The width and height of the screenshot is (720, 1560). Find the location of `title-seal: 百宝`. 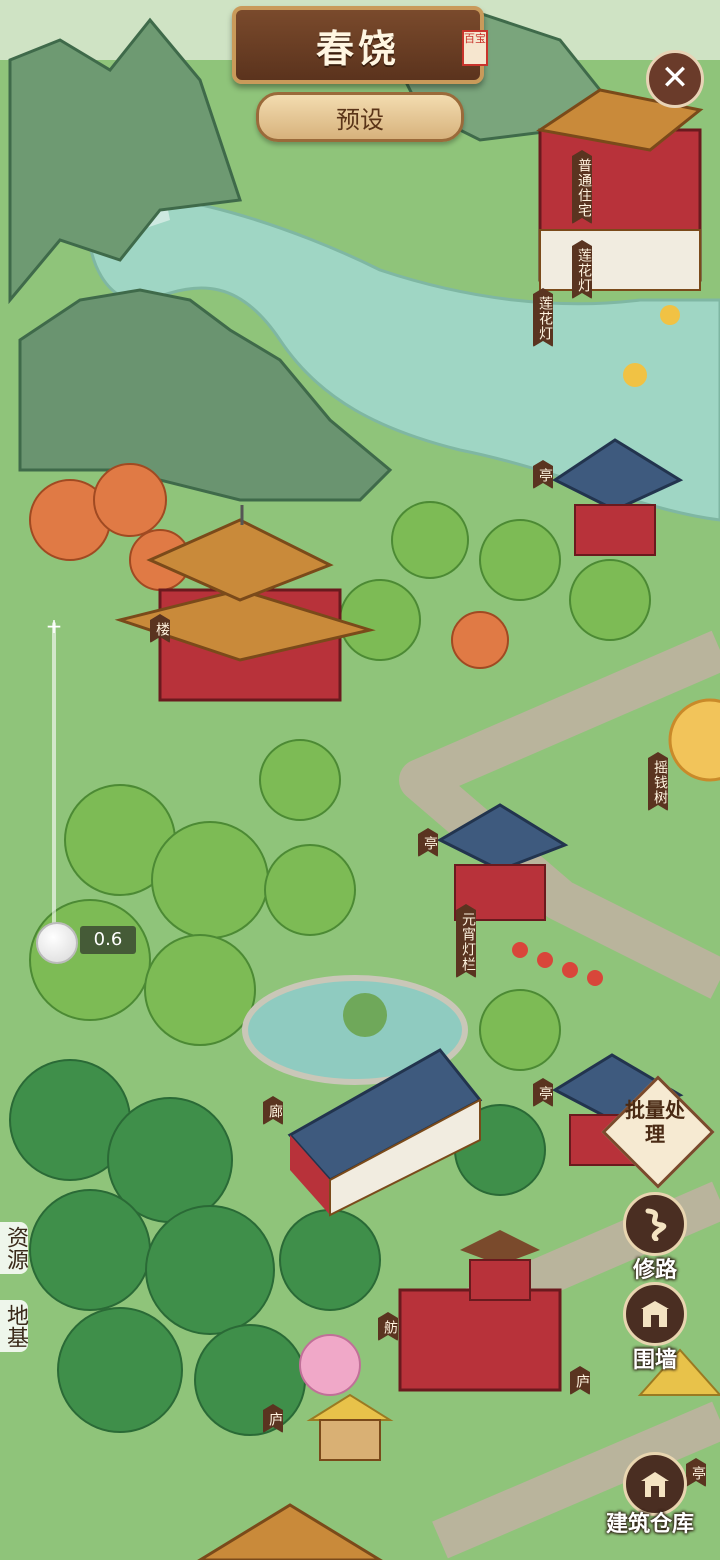

title-seal: 百宝 is located at coordinates (475, 48).